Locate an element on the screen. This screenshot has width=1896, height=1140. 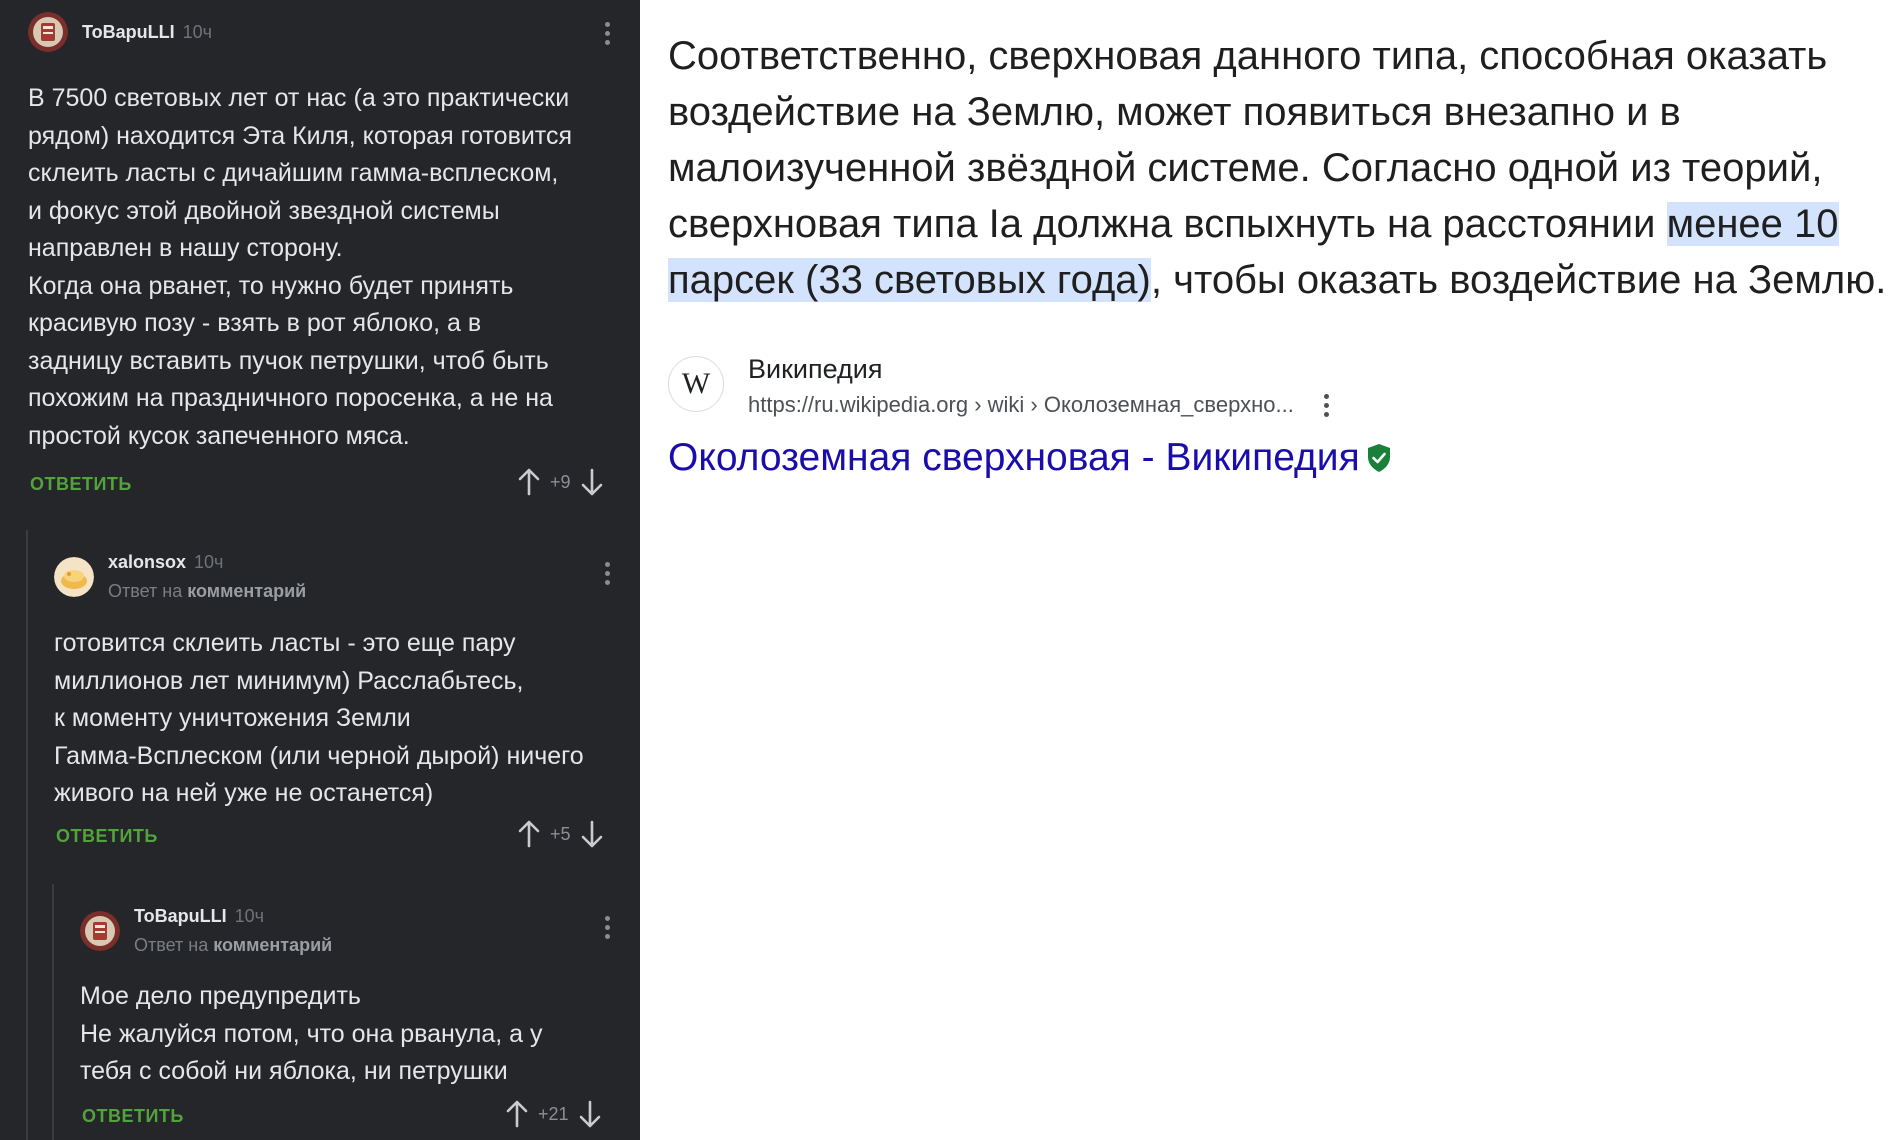
vote-score: +21 is located at coordinates (553, 1113).